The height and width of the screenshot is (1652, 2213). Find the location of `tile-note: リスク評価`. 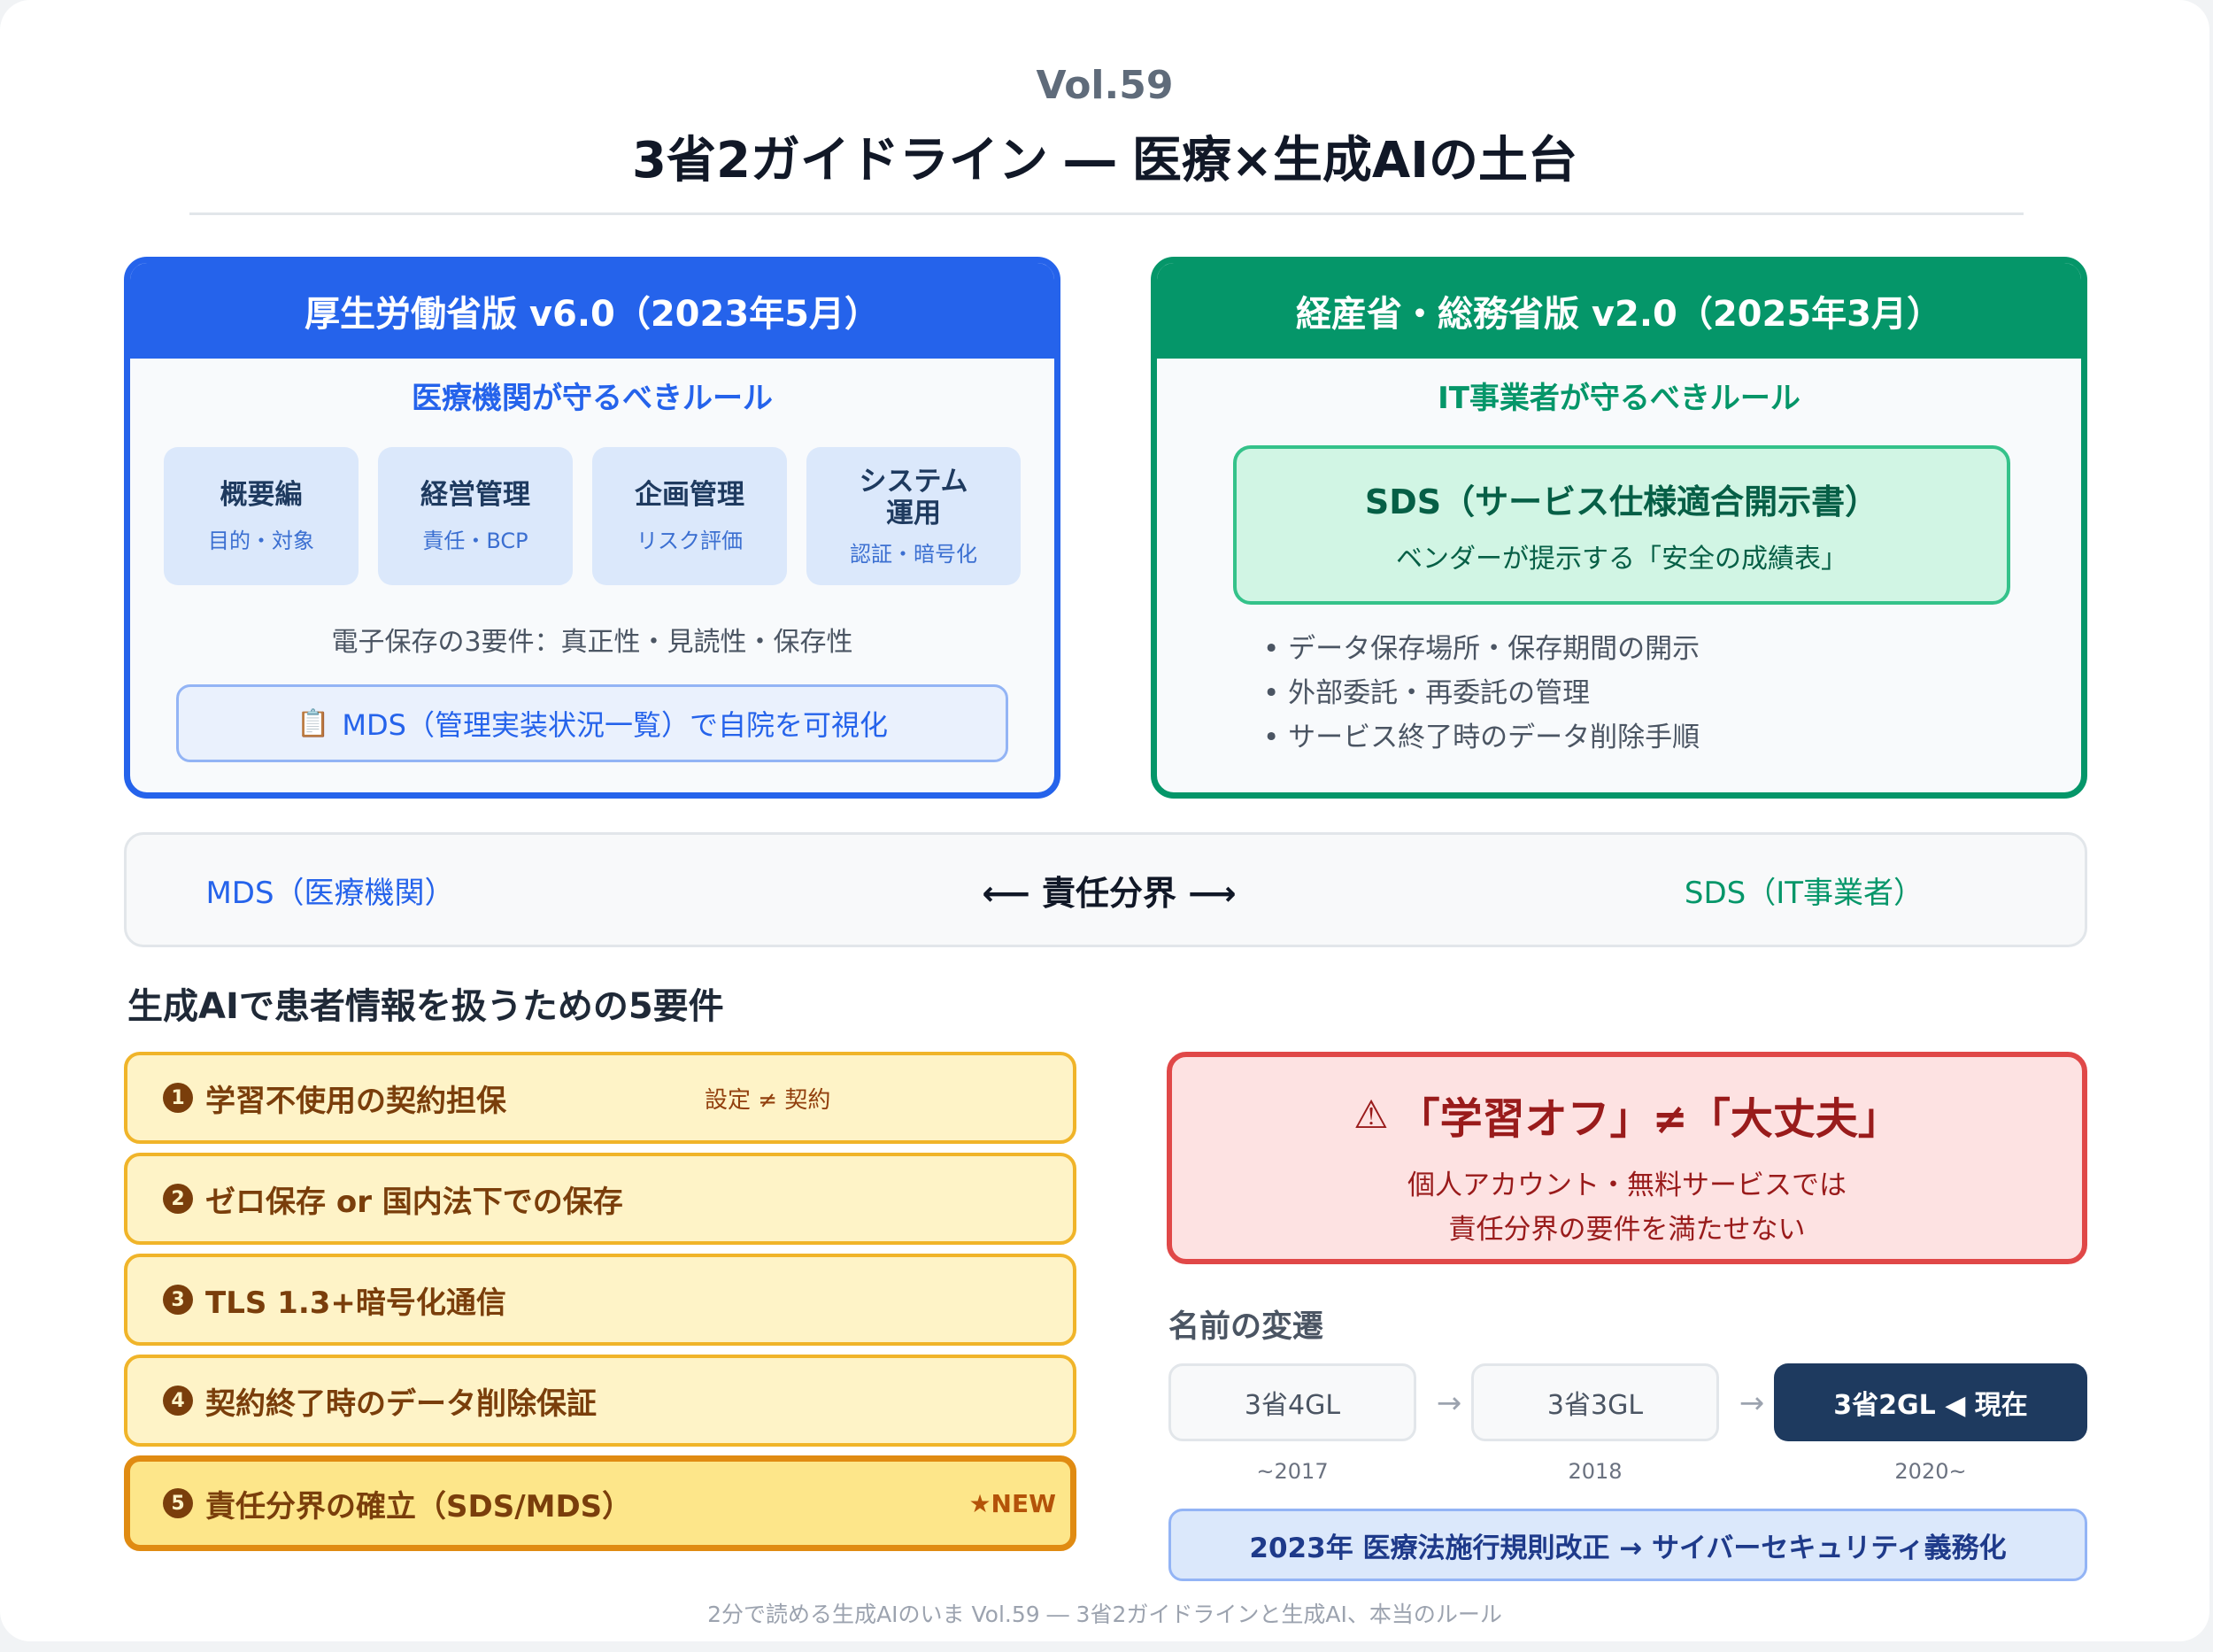

tile-note: リスク評価 is located at coordinates (689, 540).